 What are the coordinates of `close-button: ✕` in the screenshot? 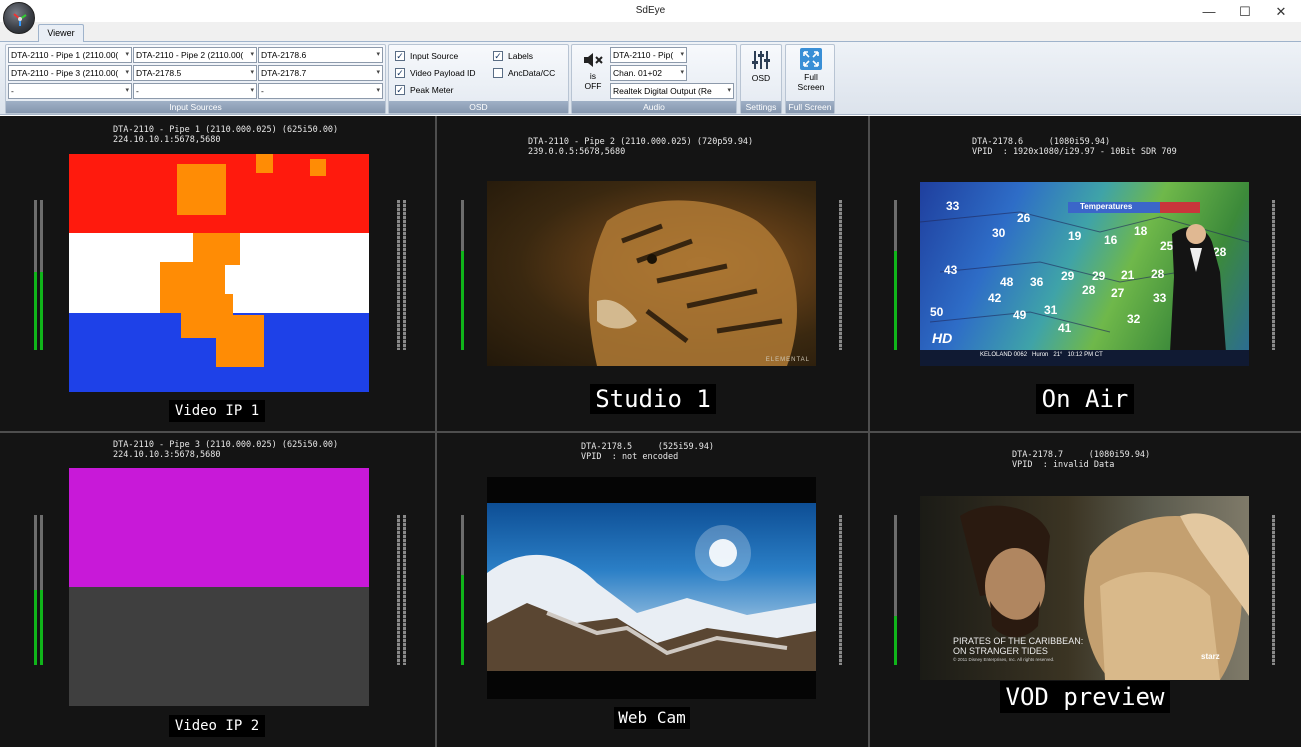 It's located at (1281, 12).